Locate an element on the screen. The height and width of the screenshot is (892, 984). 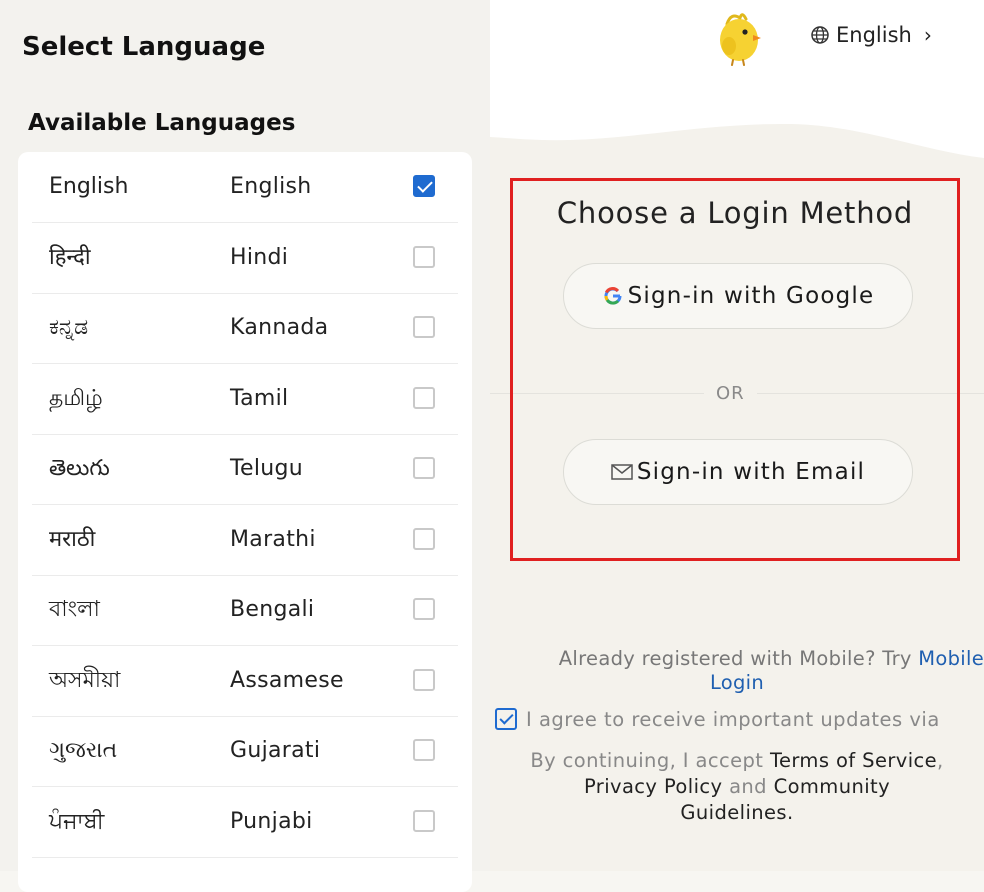
terms-comma: , is located at coordinates (940, 760).